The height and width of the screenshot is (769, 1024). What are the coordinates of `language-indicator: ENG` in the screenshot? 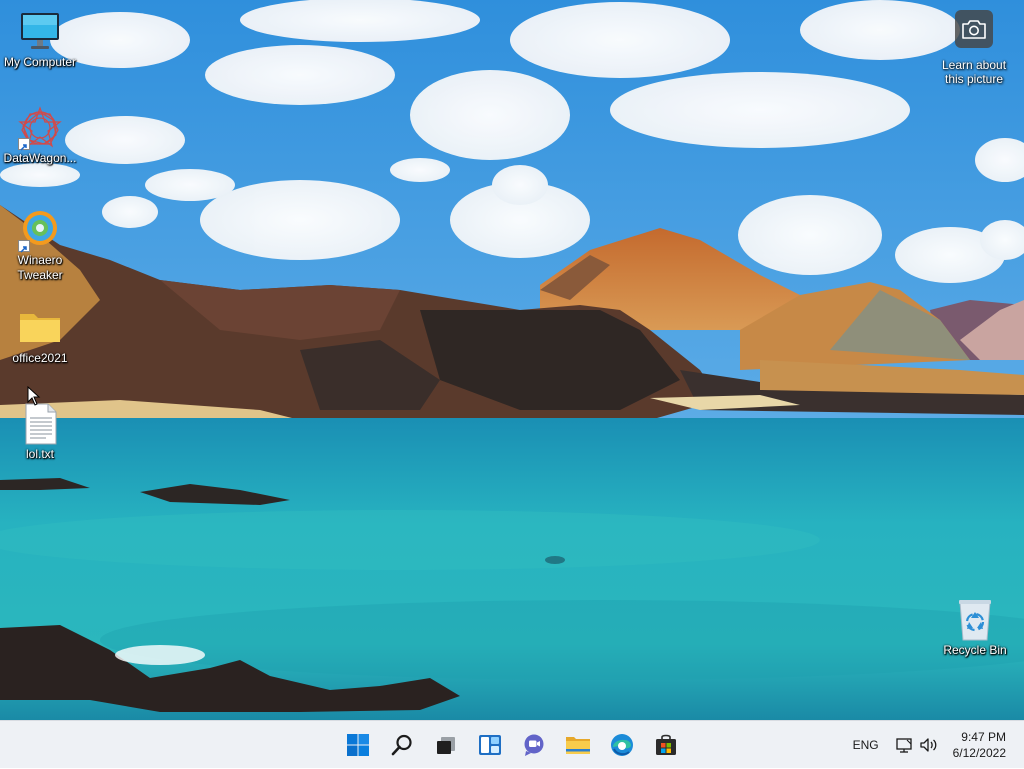 It's located at (866, 745).